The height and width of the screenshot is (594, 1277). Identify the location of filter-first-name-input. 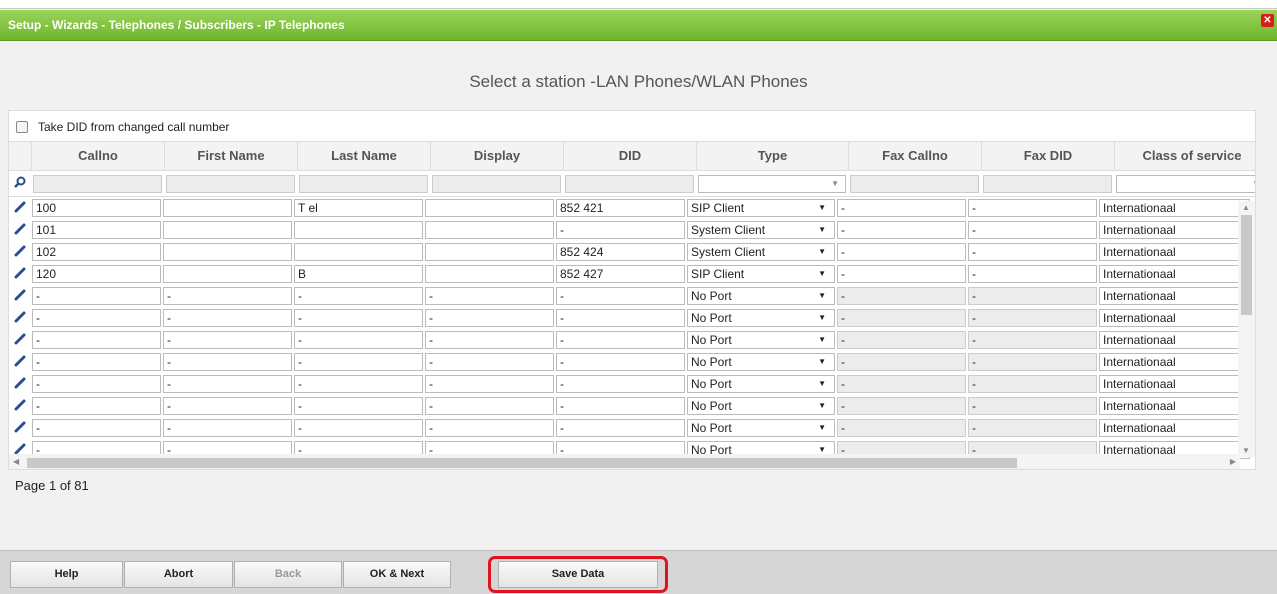
(230, 183).